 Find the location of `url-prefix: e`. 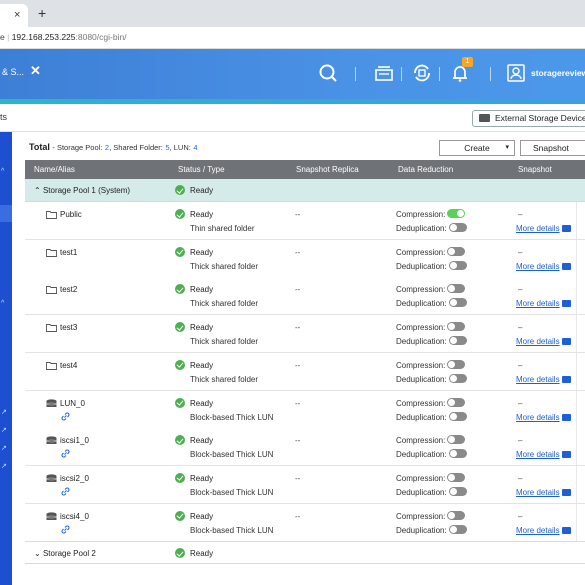

url-prefix: e is located at coordinates (2, 37).